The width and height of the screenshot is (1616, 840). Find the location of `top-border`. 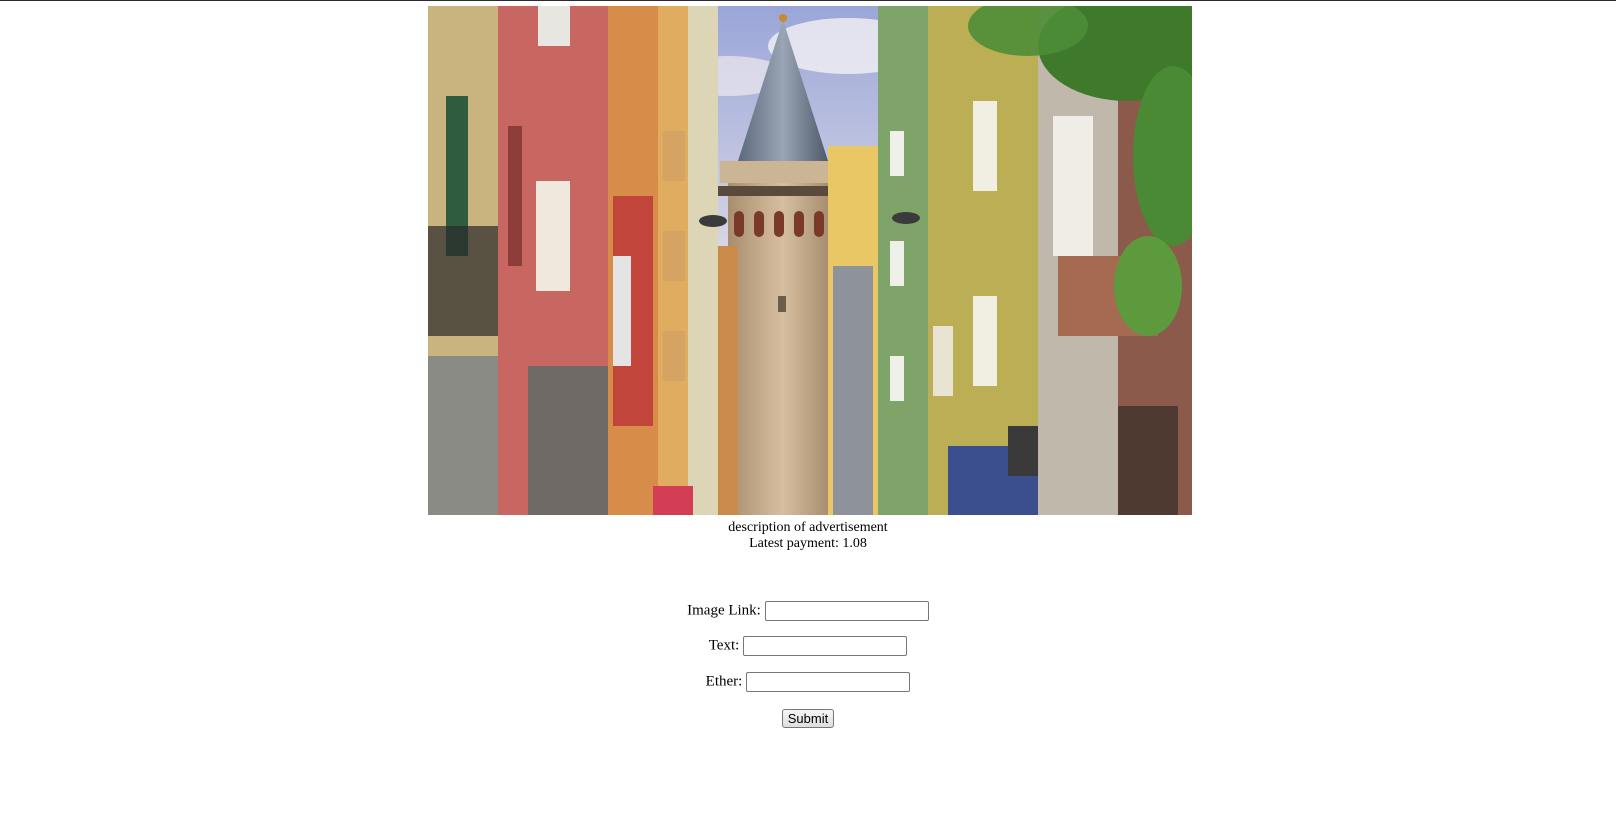

top-border is located at coordinates (808, 0).